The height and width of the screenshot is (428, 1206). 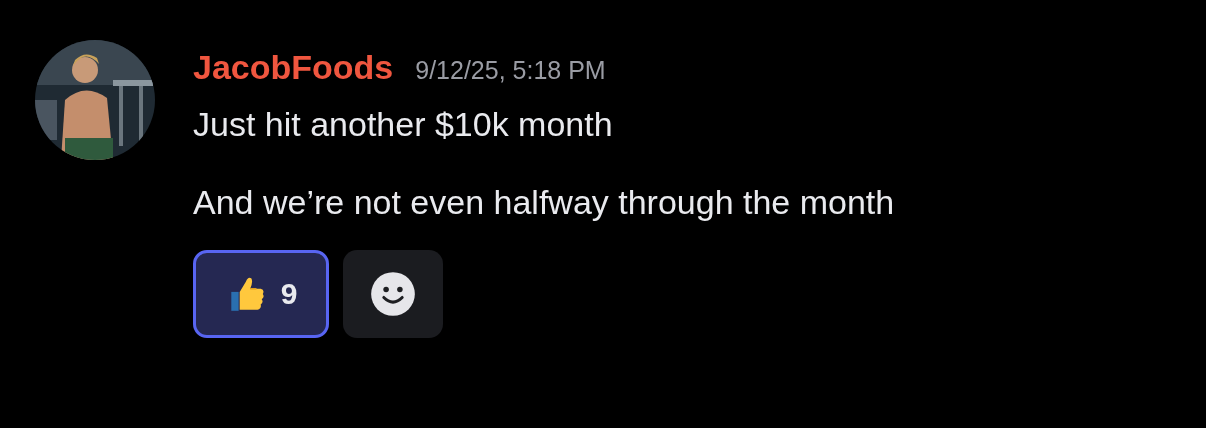 What do you see at coordinates (293, 67) in the screenshot?
I see `username: JacobFoods` at bounding box center [293, 67].